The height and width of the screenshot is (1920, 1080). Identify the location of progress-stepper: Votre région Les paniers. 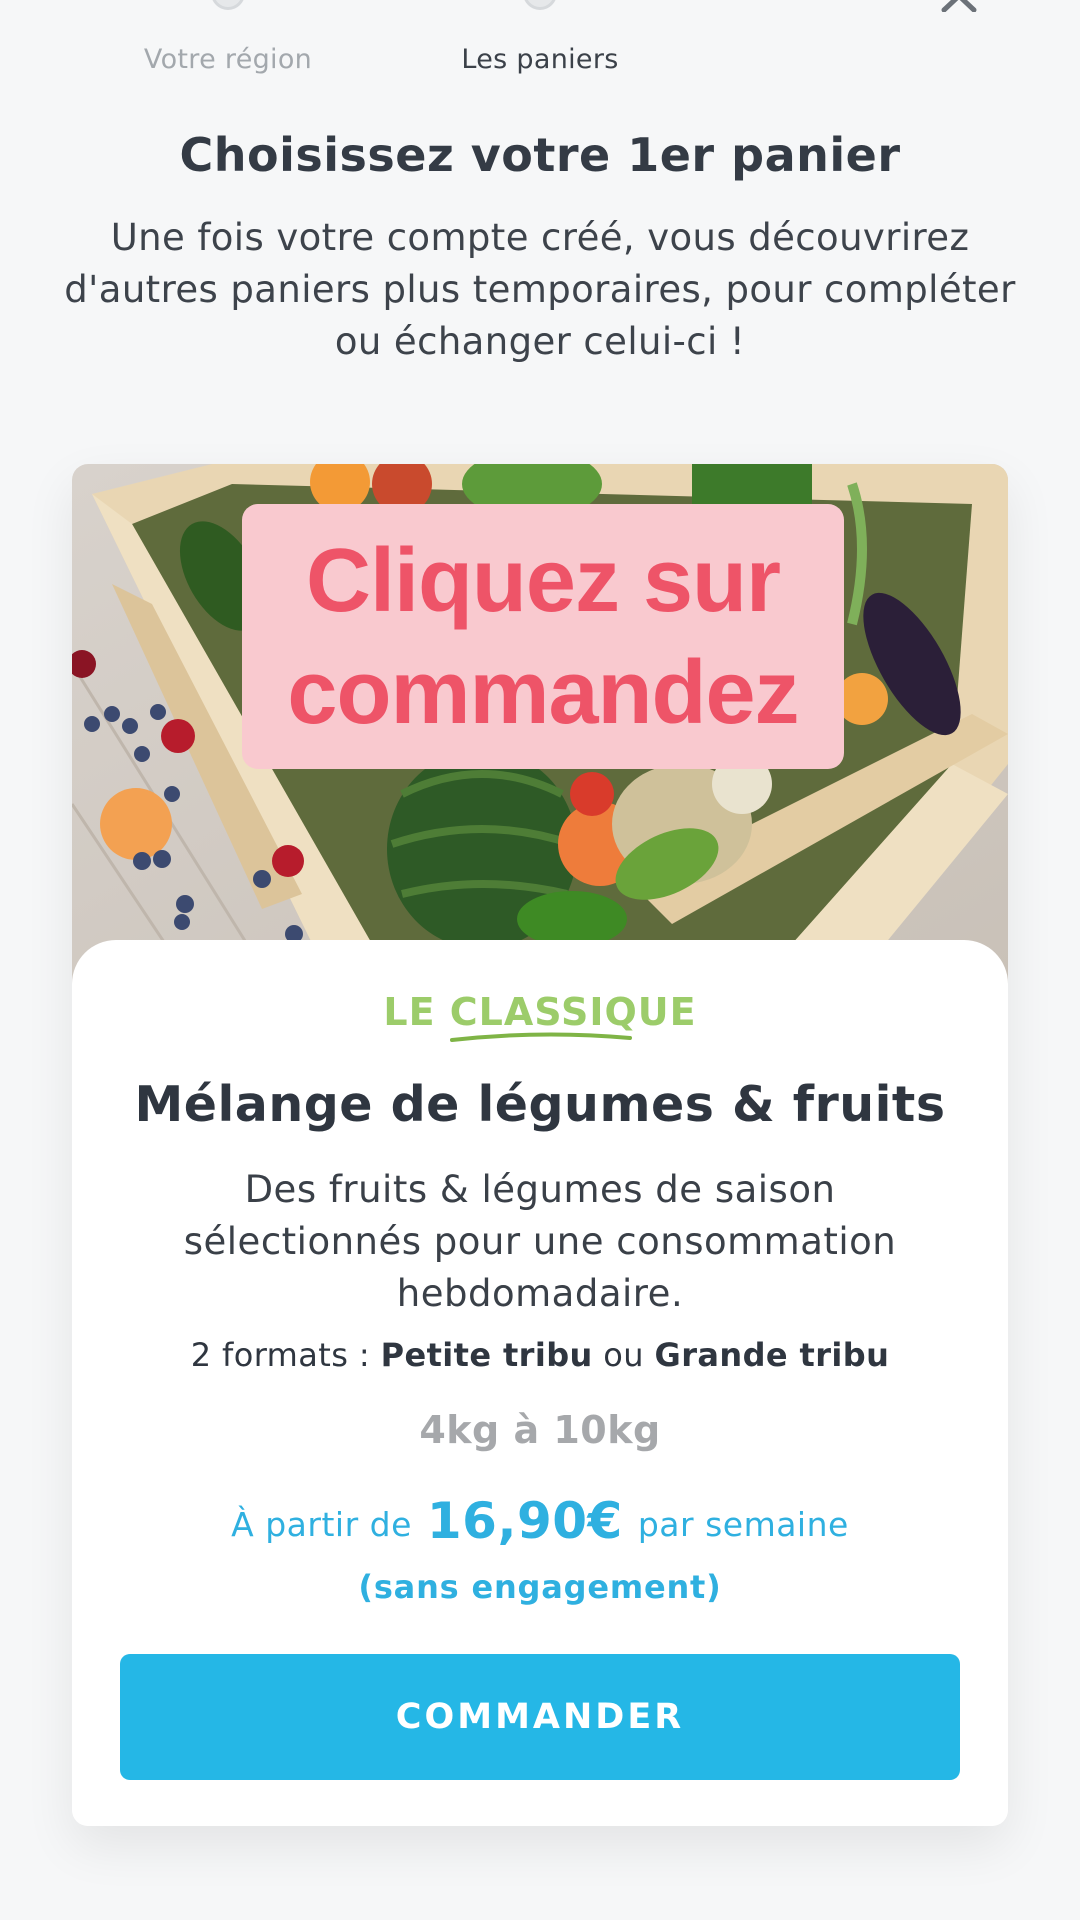
(540, 55).